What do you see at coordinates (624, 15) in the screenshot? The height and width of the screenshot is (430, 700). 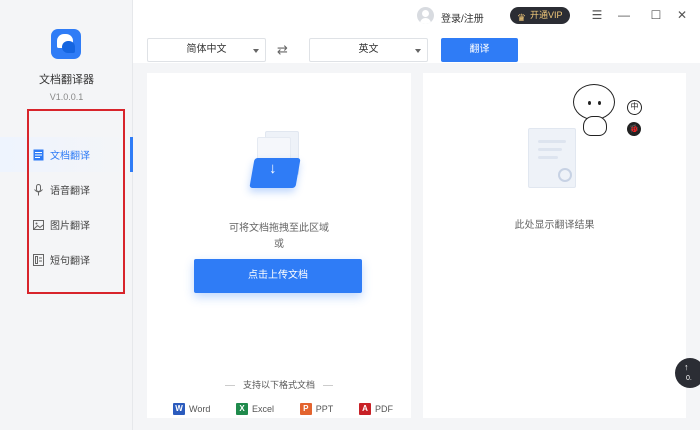 I see `minimize-button: —` at bounding box center [624, 15].